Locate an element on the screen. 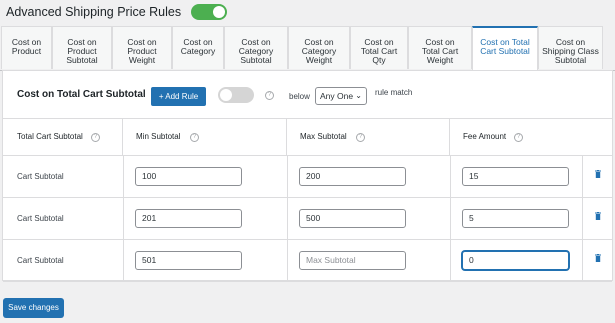  tab-cost-on-product: Cost on Product is located at coordinates (26, 47).